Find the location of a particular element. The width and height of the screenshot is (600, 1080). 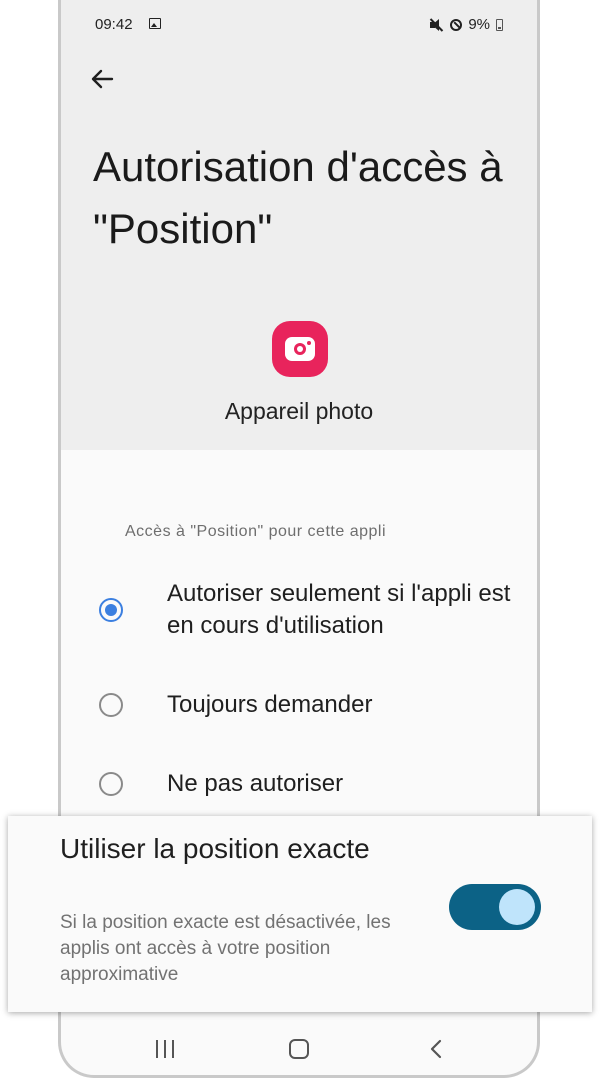

image-notification-icon is located at coordinates (155, 23).